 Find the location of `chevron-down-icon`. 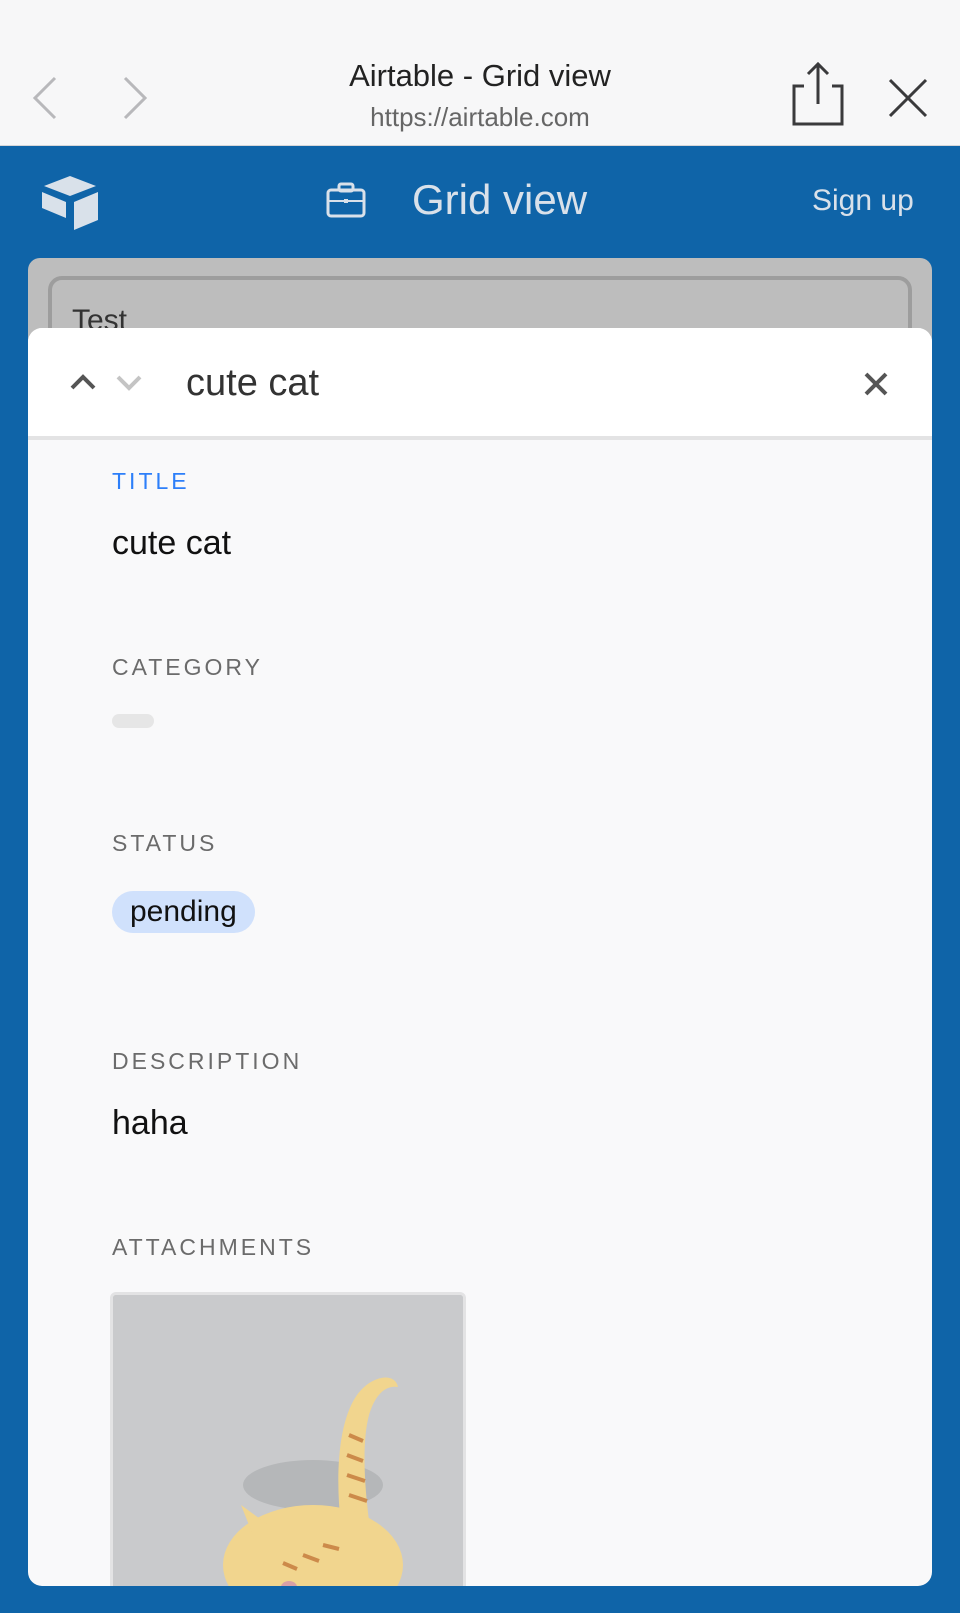

chevron-down-icon is located at coordinates (129, 383).